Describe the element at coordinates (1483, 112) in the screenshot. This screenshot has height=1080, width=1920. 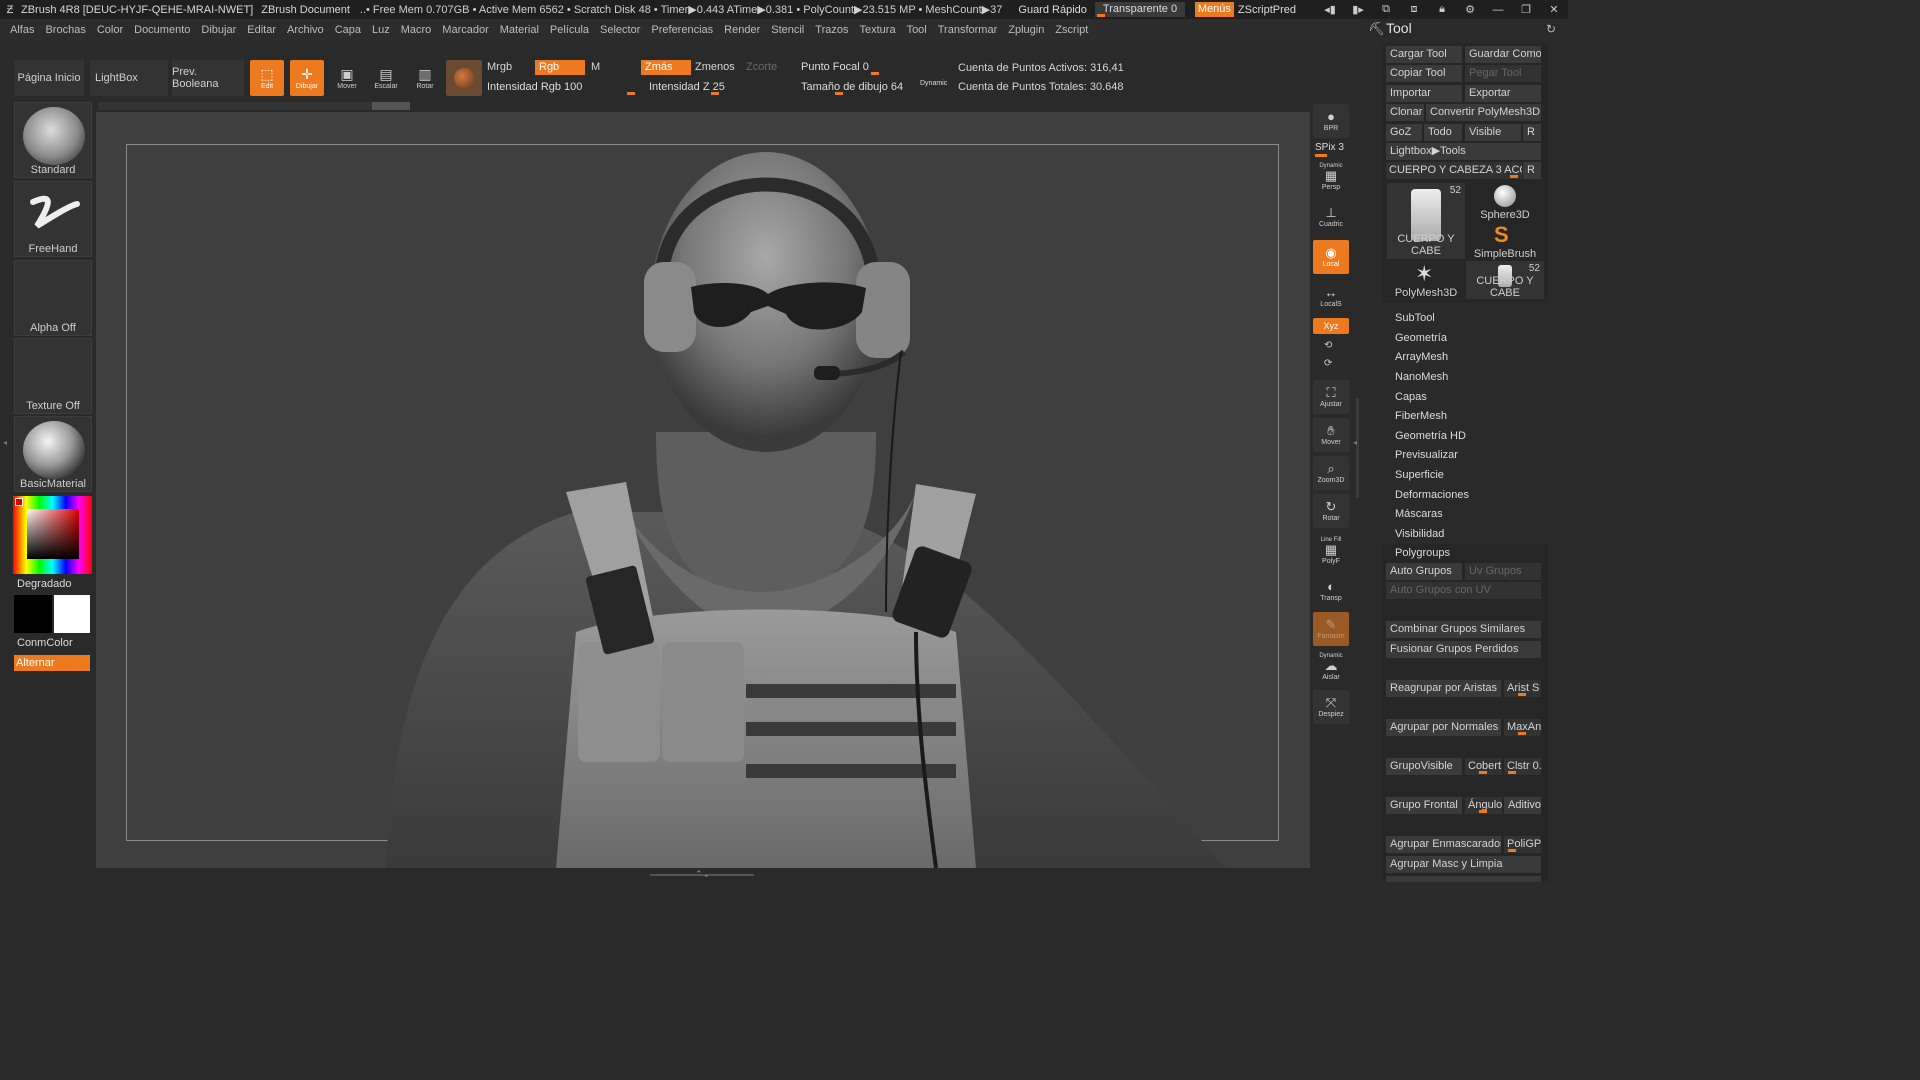
I see `make-polymesh-button: Convertir PolyMesh3D` at that location.